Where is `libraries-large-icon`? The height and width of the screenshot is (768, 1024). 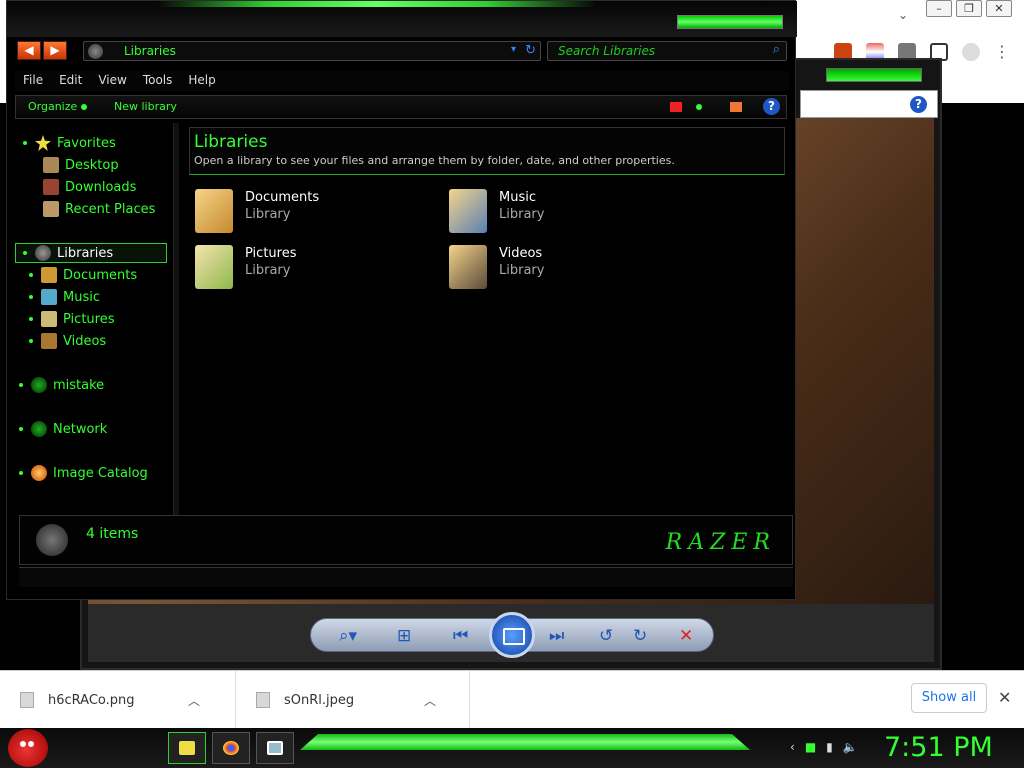 libraries-large-icon is located at coordinates (52, 540).